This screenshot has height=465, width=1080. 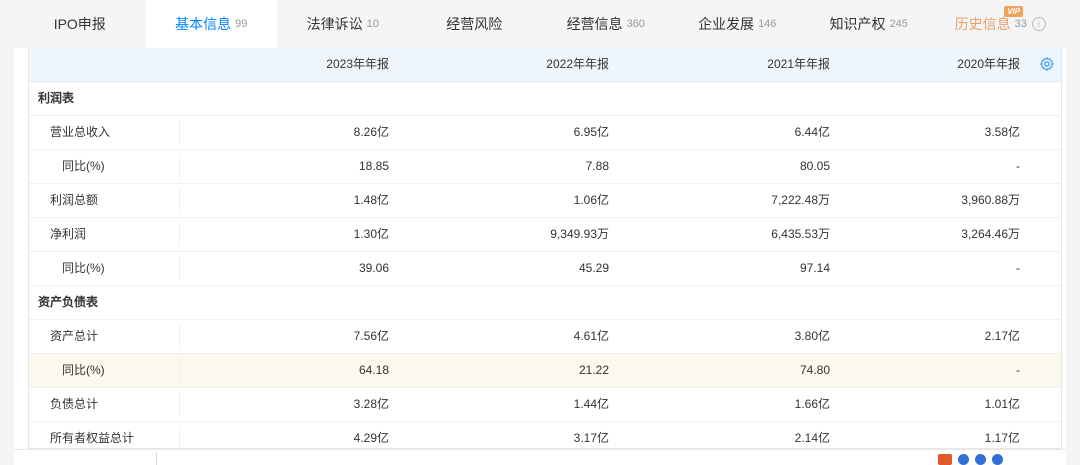 What do you see at coordinates (545, 235) in the screenshot?
I see `table-row: 净利润 1.30亿 9,349.93万 6,435.53万 3,264.46万` at bounding box center [545, 235].